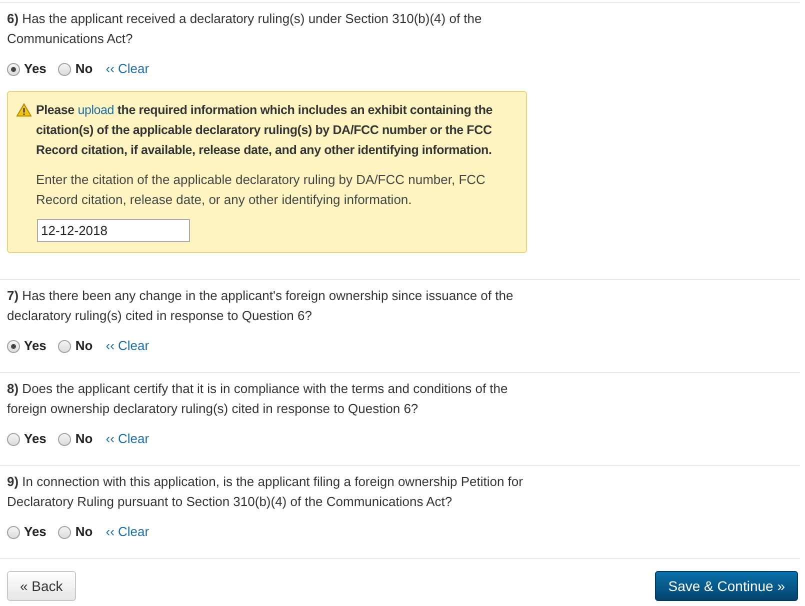 This screenshot has width=805, height=606. Describe the element at coordinates (113, 230) in the screenshot. I see `citation-input: 12-12-2018` at that location.